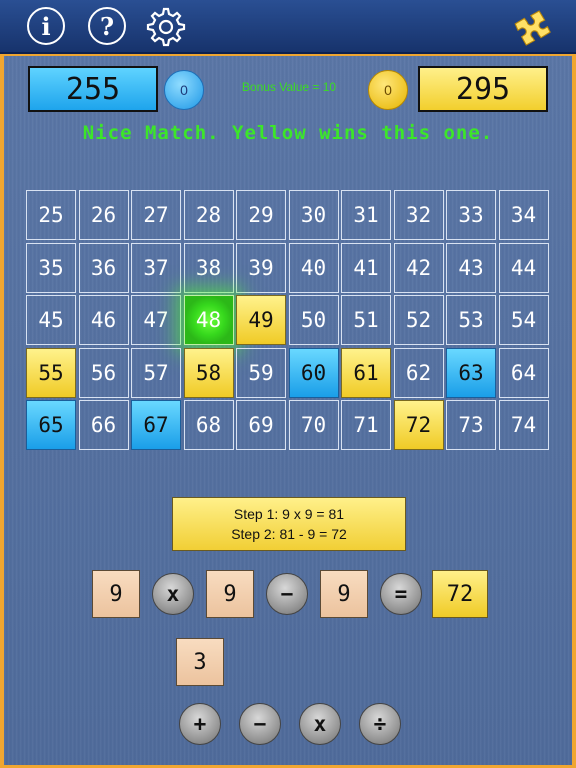 This screenshot has width=576, height=768. What do you see at coordinates (103, 425) in the screenshot?
I see `grid-cell-66: 66` at bounding box center [103, 425].